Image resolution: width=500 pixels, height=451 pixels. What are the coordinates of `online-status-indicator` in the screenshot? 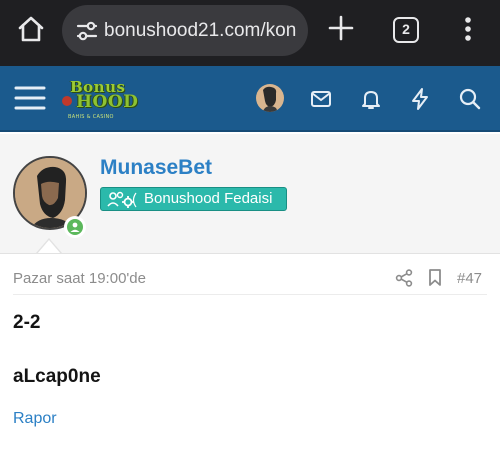 It's located at (75, 227).